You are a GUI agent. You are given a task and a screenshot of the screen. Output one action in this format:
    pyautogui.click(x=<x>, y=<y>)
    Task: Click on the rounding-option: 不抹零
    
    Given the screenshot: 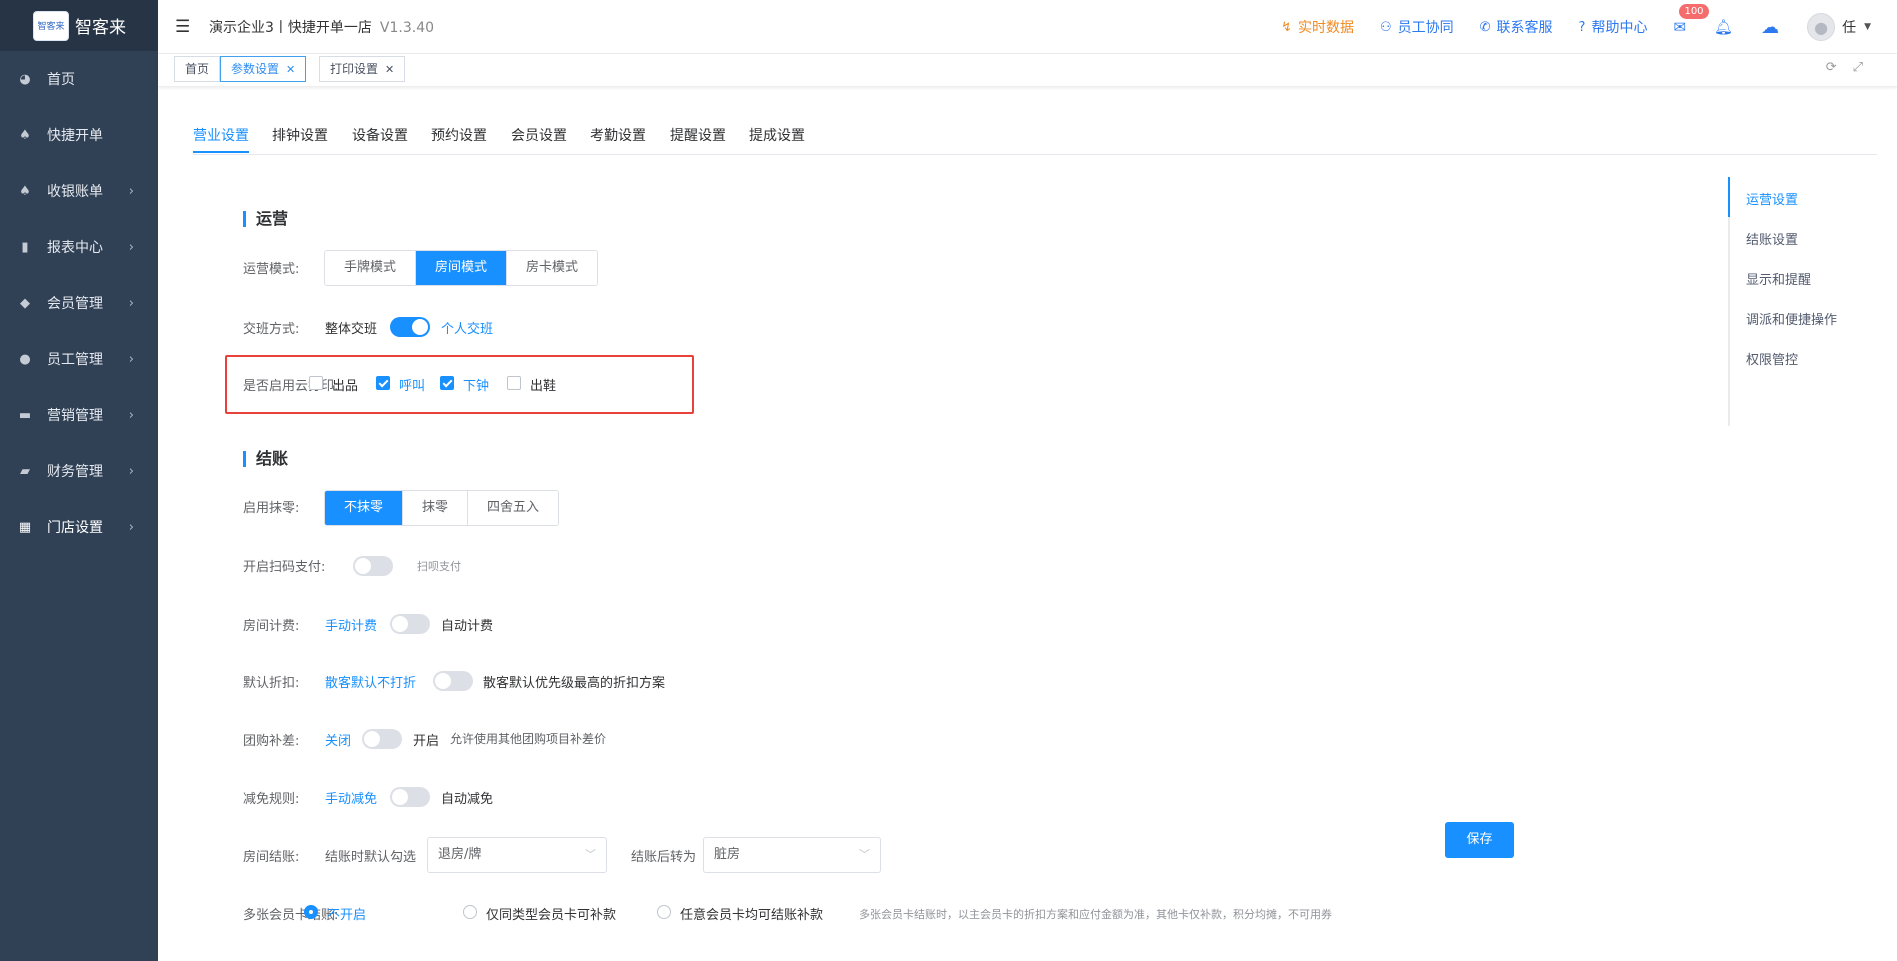 What is the action you would take?
    pyautogui.click(x=364, y=508)
    